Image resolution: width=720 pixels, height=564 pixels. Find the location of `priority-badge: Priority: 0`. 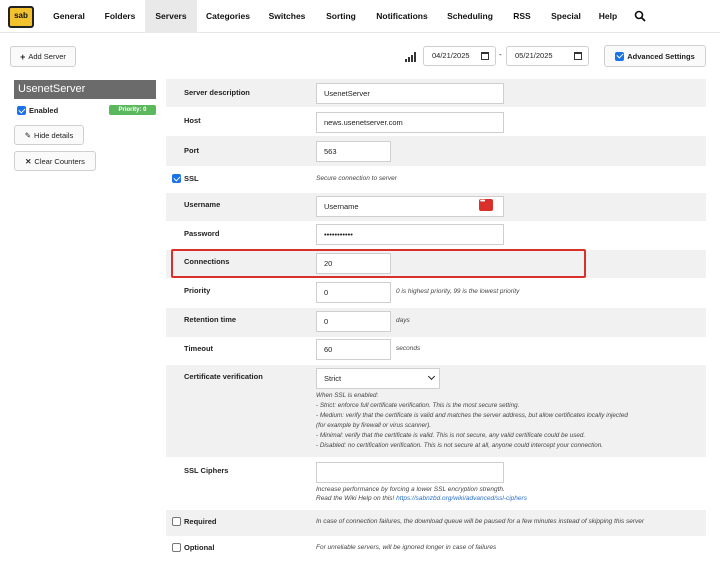

priority-badge: Priority: 0 is located at coordinates (132, 110).